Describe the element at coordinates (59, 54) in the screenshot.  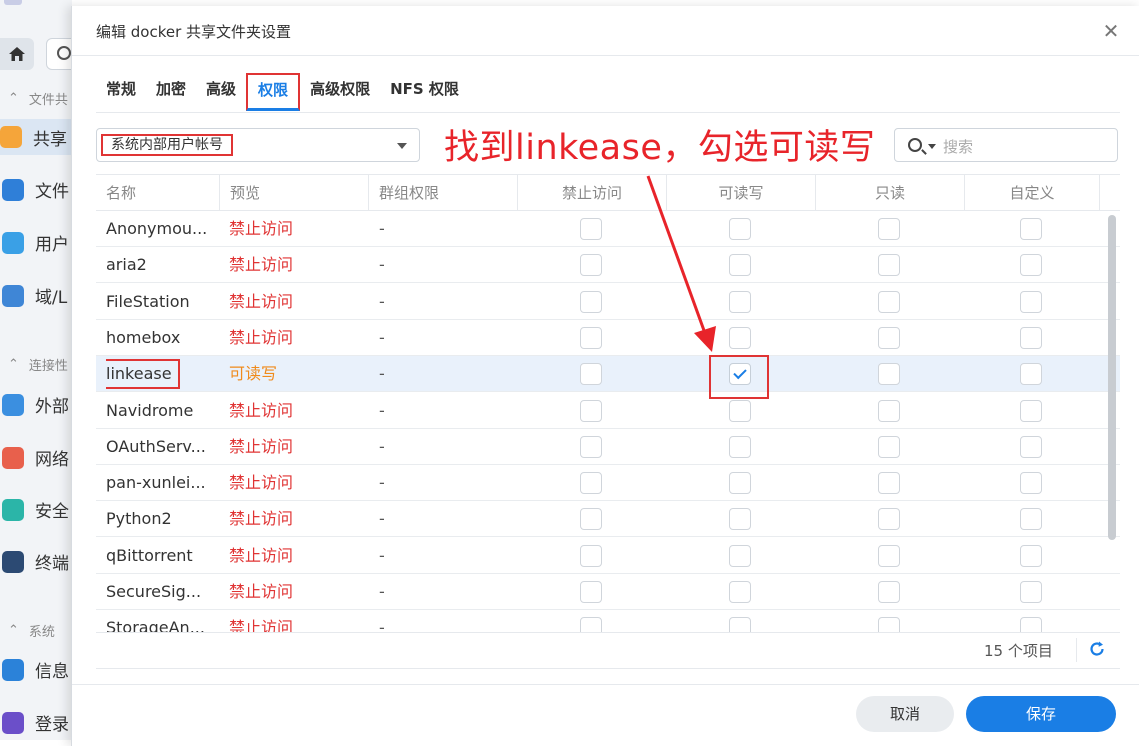
I see `sidebar-search-button` at that location.